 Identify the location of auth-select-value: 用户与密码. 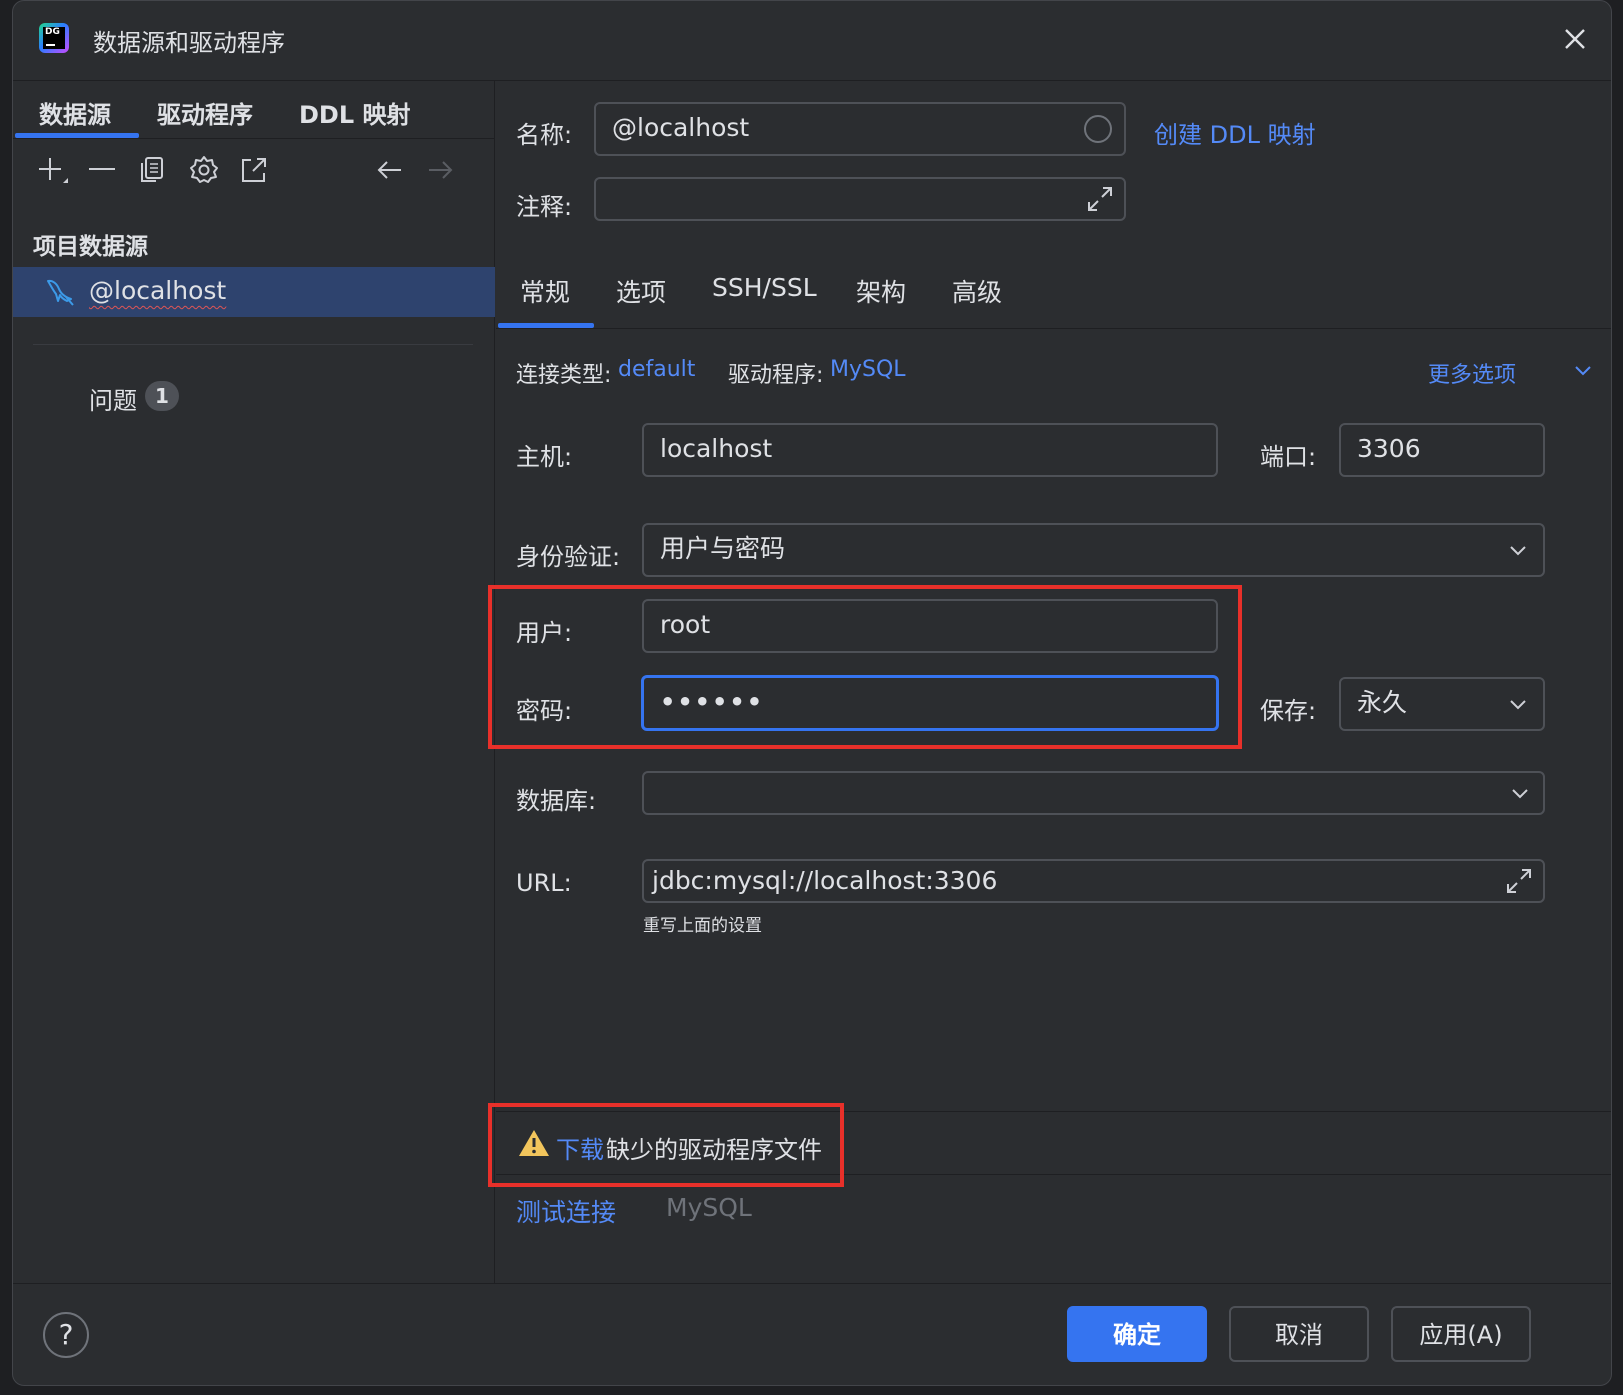
(723, 548).